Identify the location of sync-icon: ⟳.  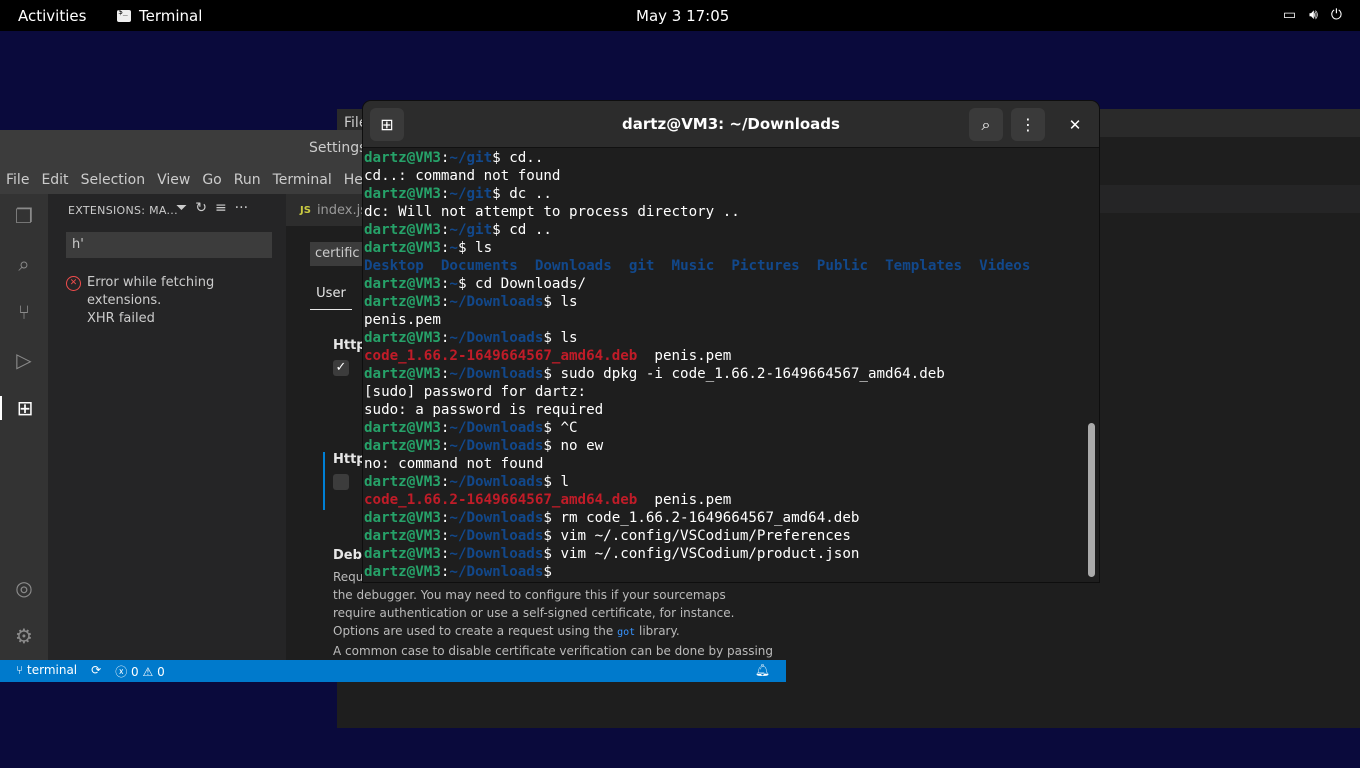
(96, 671).